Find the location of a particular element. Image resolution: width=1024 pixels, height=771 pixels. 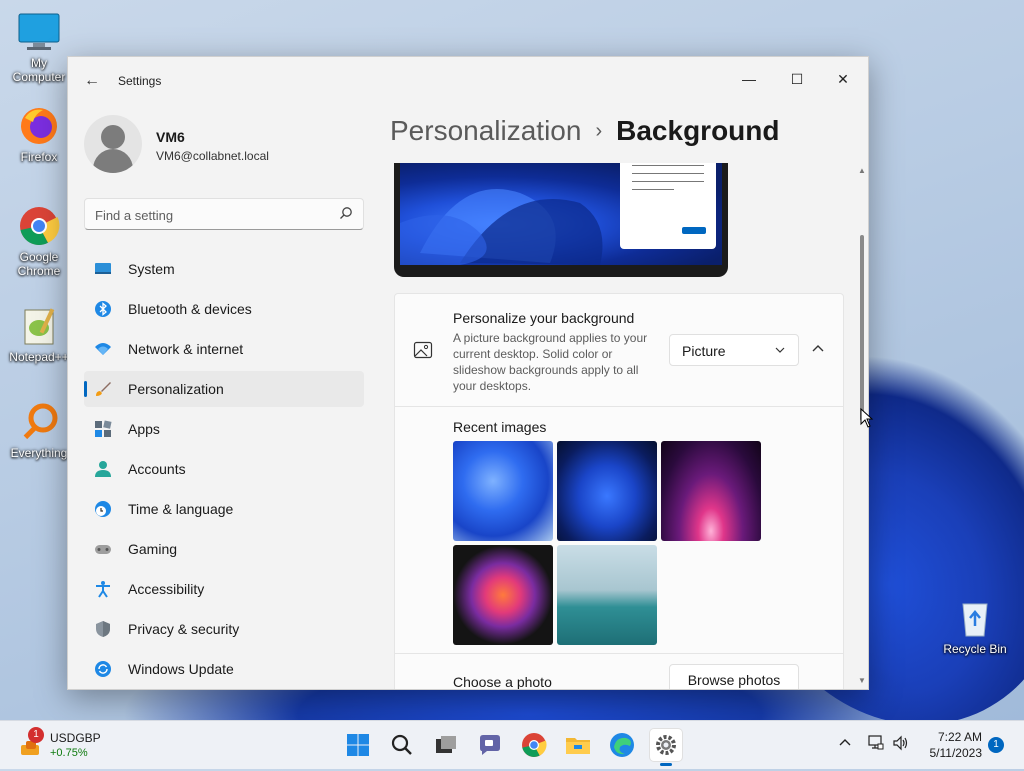

background-type-dropdown: Picture is located at coordinates (734, 350).